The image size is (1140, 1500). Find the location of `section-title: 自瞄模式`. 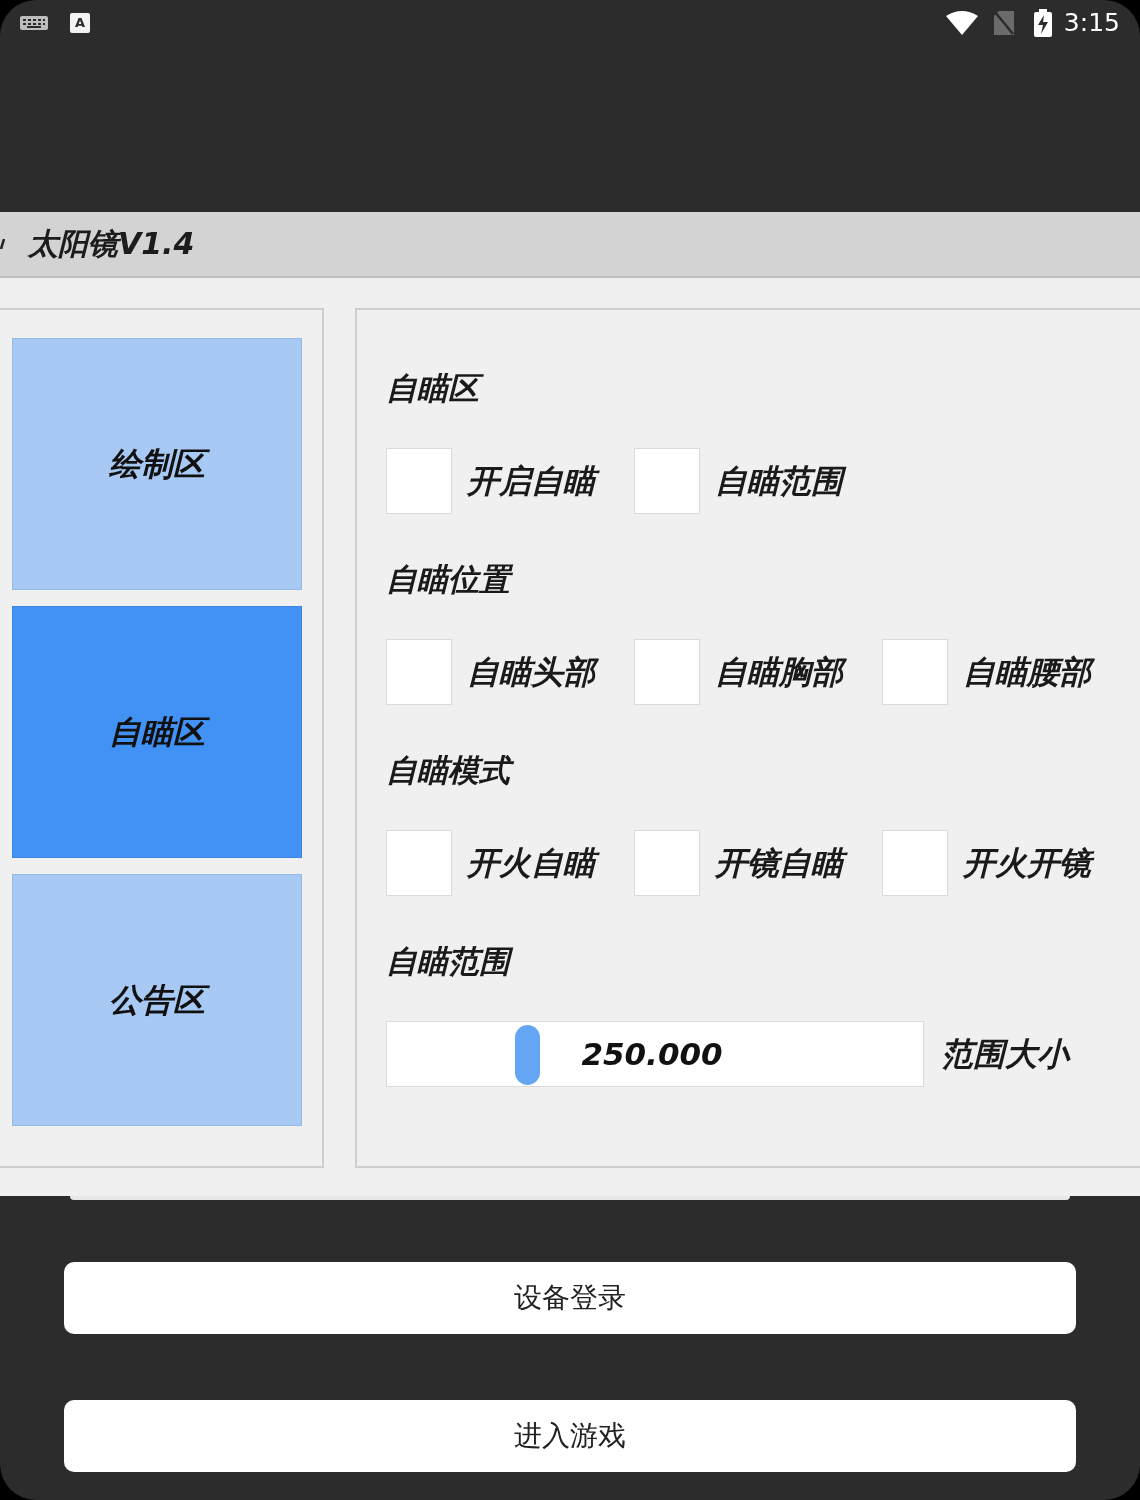

section-title: 自瞄模式 is located at coordinates (451, 770).